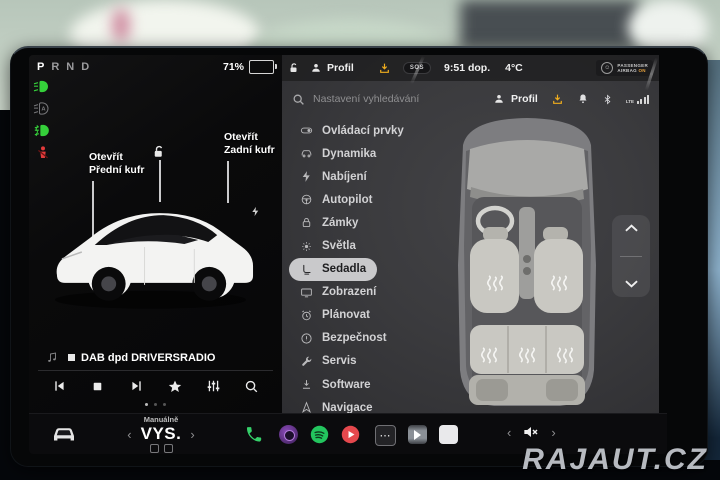  I want to click on camera-app-icon, so click(288, 434).